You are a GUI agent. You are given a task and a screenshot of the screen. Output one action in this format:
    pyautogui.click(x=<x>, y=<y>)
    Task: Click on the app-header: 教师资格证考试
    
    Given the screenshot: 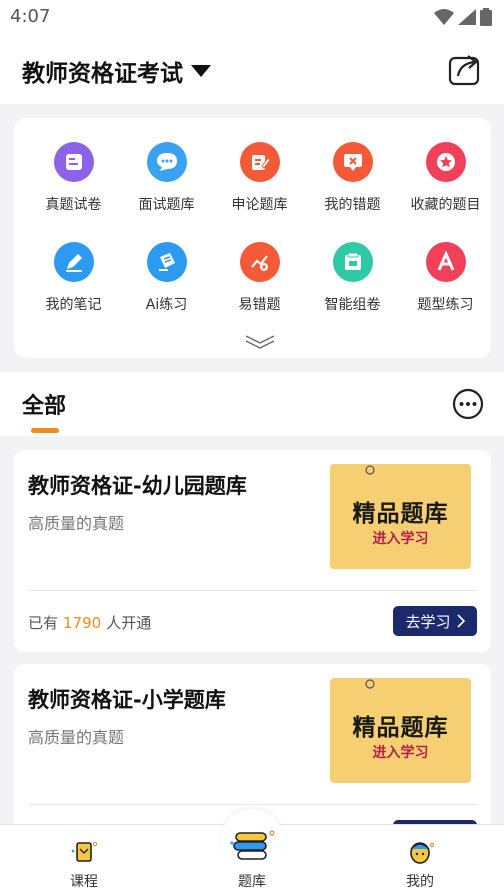 What is the action you would take?
    pyautogui.click(x=252, y=69)
    